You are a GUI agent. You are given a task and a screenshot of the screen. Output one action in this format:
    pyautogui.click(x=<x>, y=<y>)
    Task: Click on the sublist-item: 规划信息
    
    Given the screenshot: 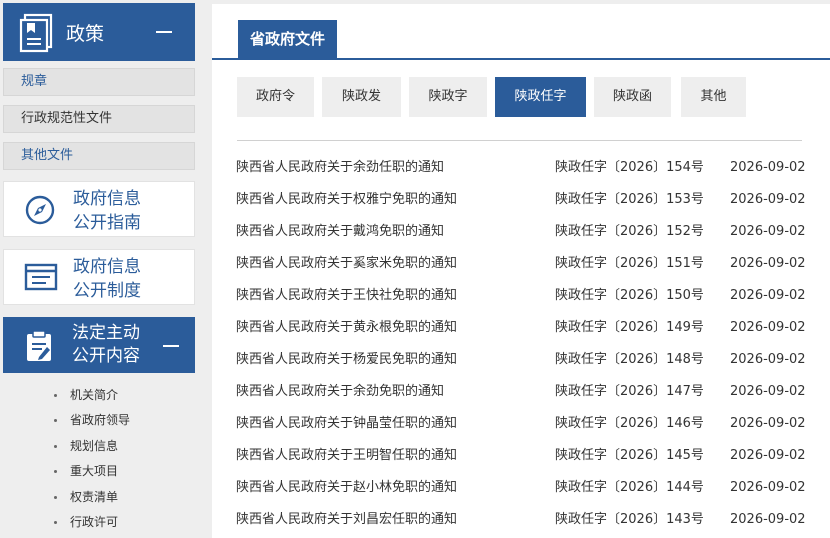 What is the action you would take?
    pyautogui.click(x=86, y=446)
    